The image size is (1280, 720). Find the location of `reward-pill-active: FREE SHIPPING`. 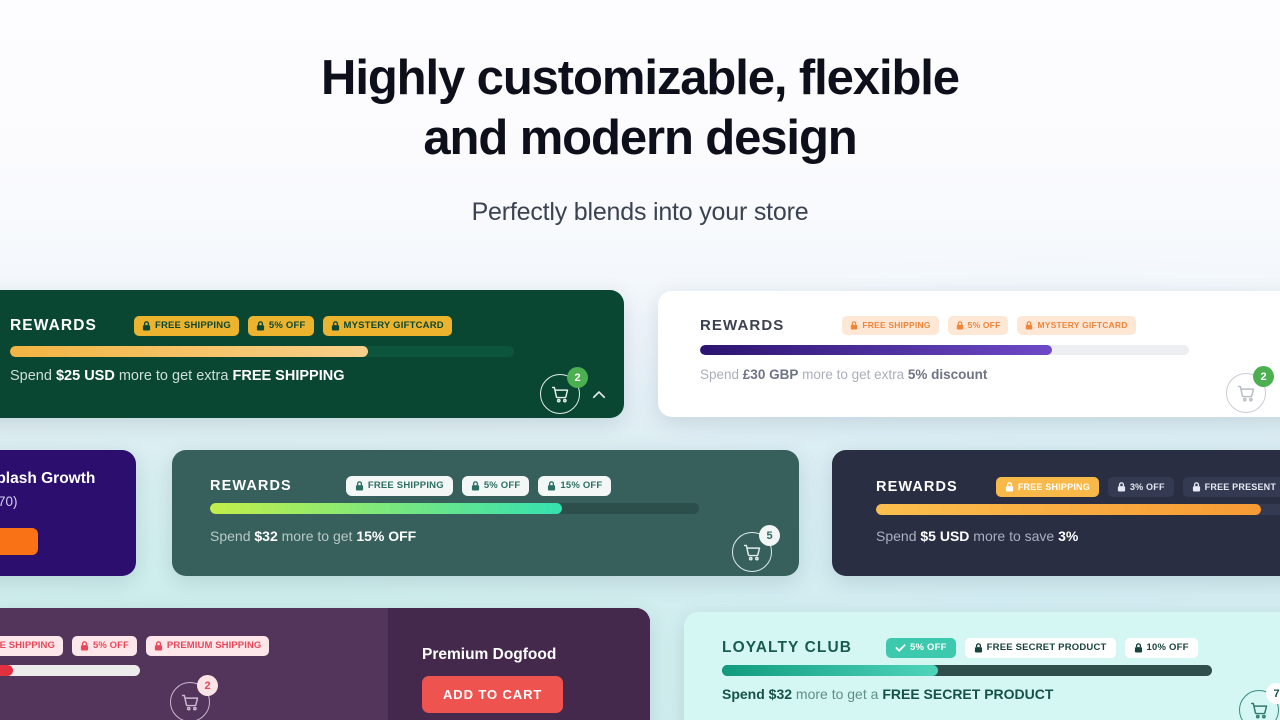

reward-pill-active: FREE SHIPPING is located at coordinates (1047, 487).